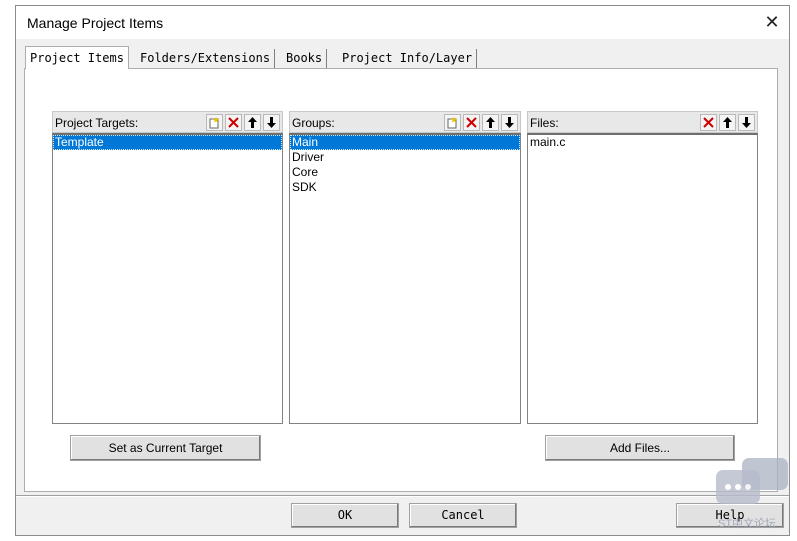  What do you see at coordinates (305, 58) in the screenshot?
I see `tab-books: Books` at bounding box center [305, 58].